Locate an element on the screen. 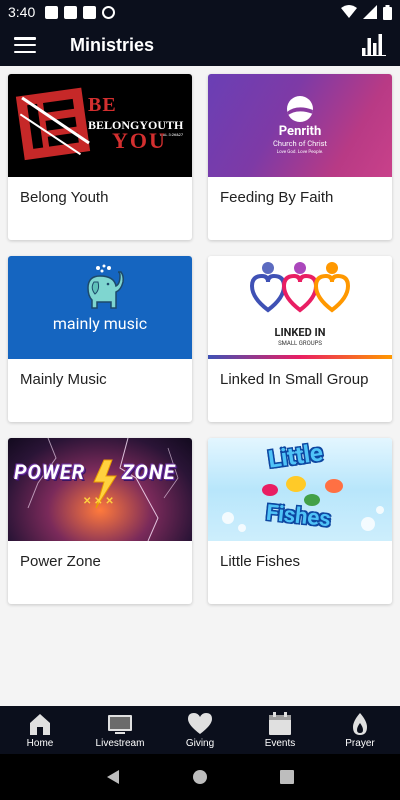 Image resolution: width=400 pixels, height=800 pixels. chart-bars-icon is located at coordinates (374, 45).